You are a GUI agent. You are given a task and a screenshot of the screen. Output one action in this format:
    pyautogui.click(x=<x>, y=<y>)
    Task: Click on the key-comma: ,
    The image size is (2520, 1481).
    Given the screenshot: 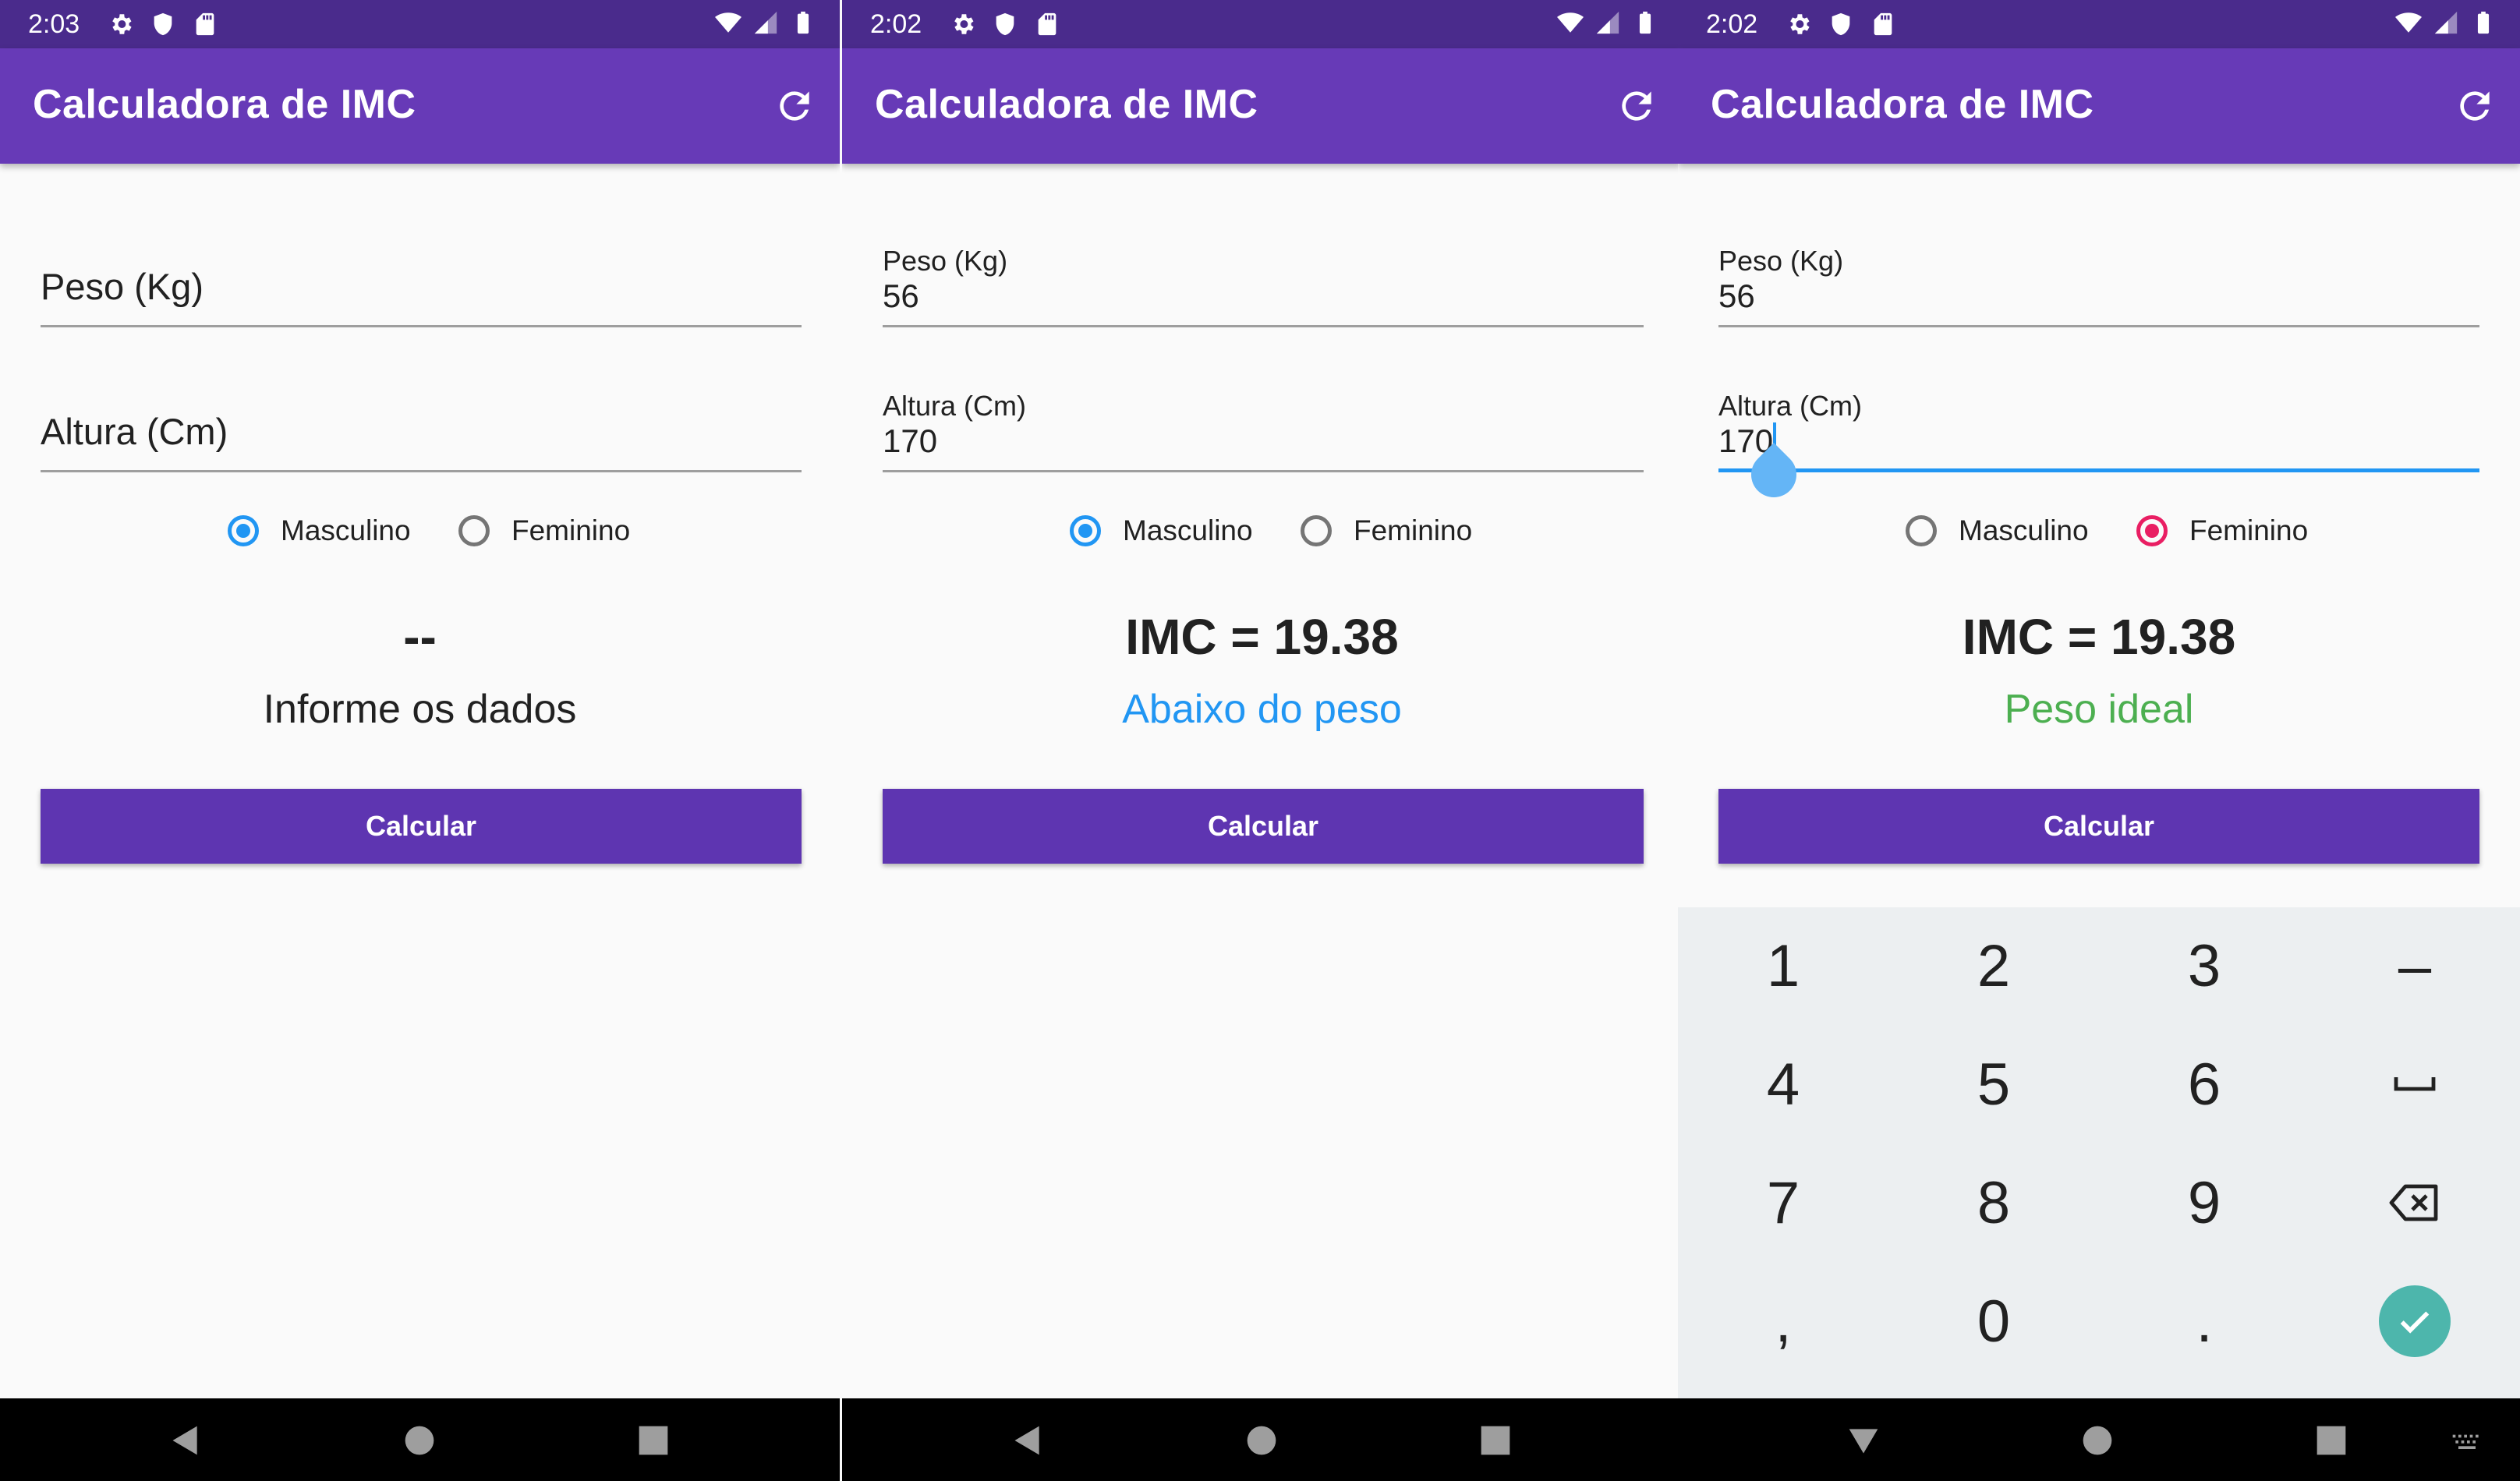 What is the action you would take?
    pyautogui.click(x=1783, y=1321)
    